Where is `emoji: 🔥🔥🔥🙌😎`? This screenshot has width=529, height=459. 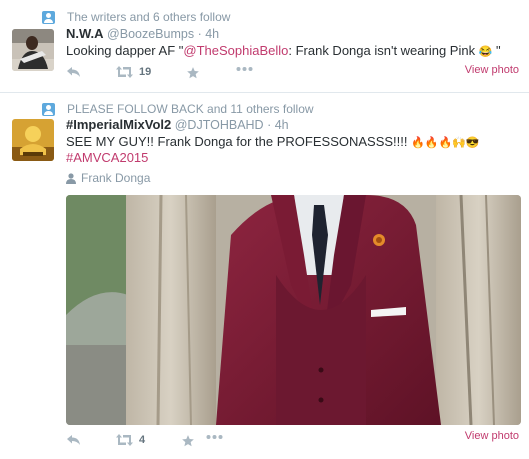
emoji: 🔥🔥🔥🙌😎 is located at coordinates (445, 143).